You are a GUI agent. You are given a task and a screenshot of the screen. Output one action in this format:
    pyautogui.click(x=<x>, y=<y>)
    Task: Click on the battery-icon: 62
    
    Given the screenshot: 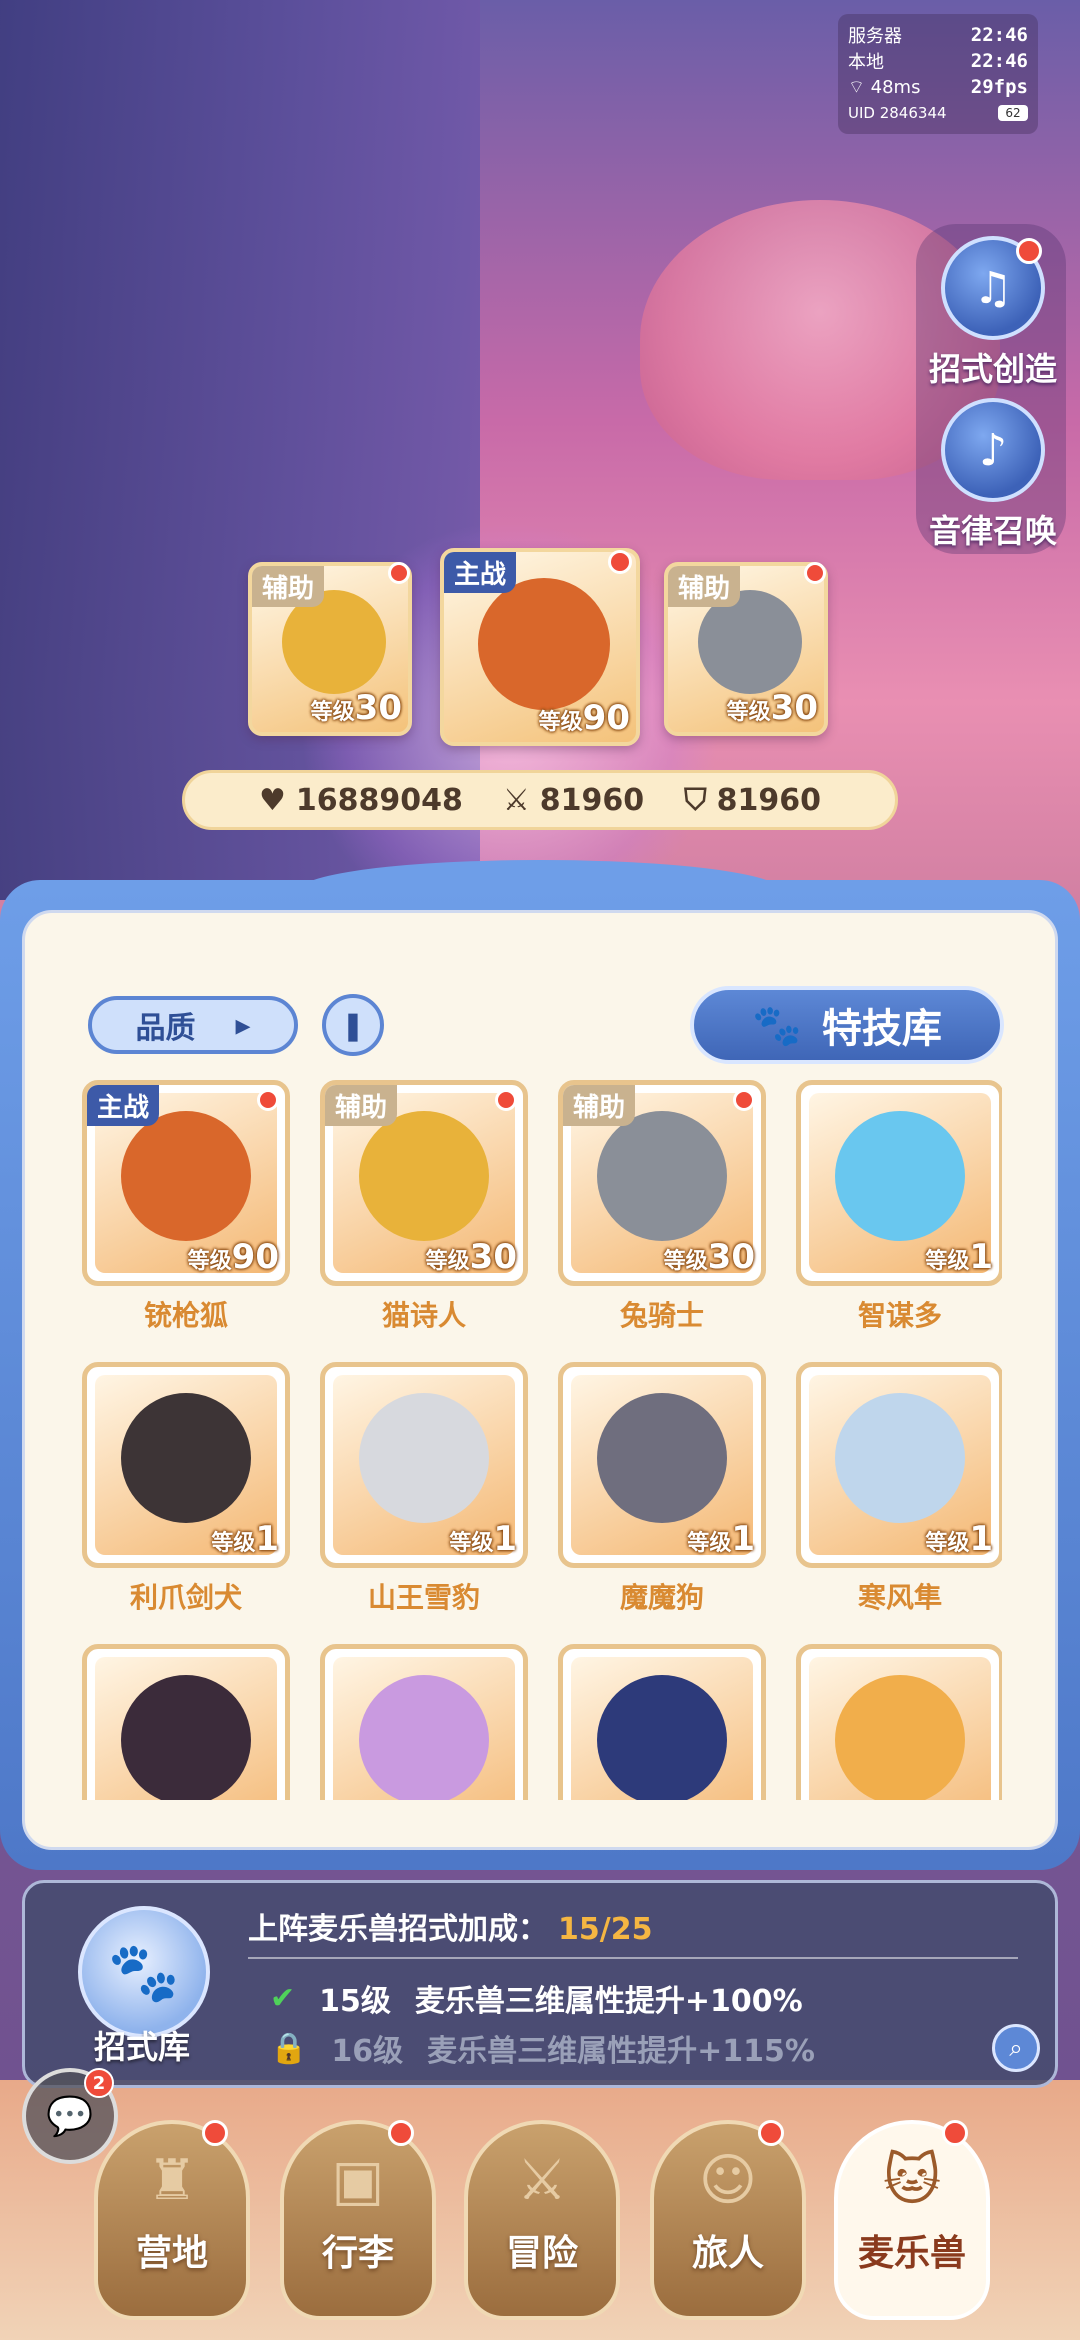 What is the action you would take?
    pyautogui.click(x=1013, y=113)
    